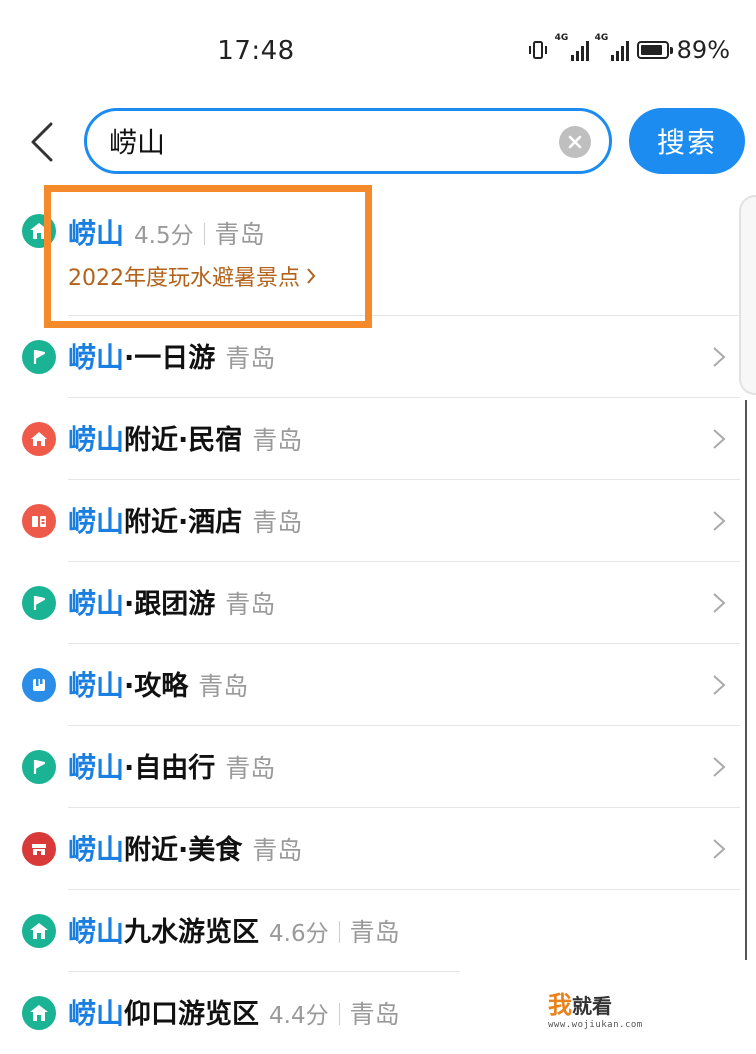 This screenshot has height=1054, width=756. Describe the element at coordinates (370, 685) in the screenshot. I see `suggestion-item-guide: 崂山 ·攻略 青岛` at that location.